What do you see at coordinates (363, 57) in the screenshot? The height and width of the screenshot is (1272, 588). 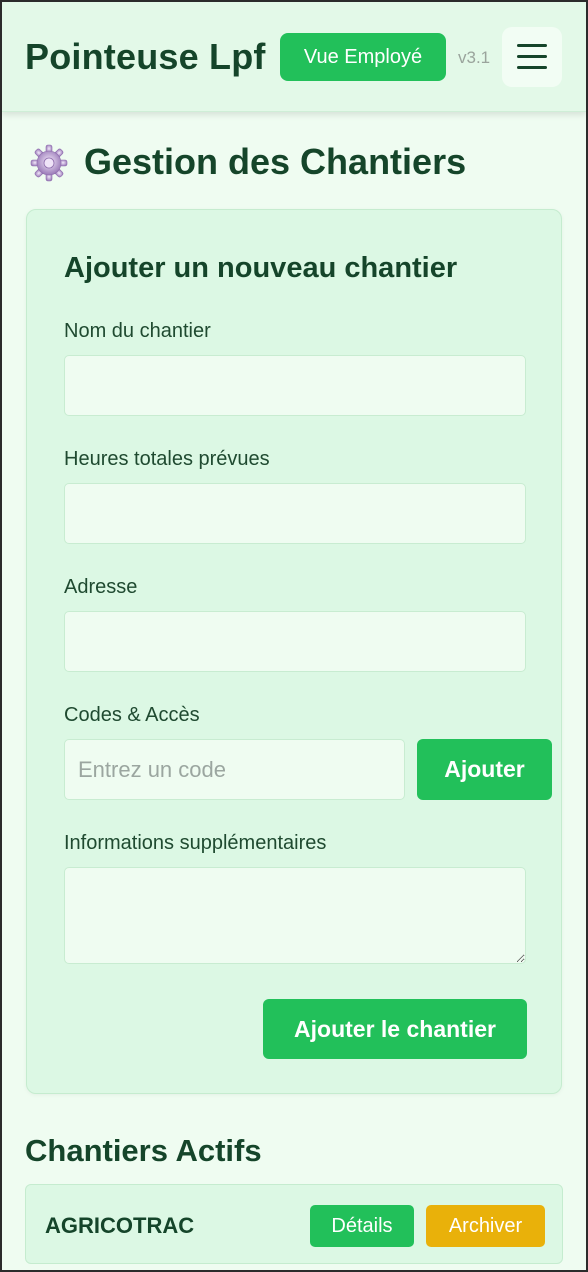 I see `employee-view-button: Vue Employé` at bounding box center [363, 57].